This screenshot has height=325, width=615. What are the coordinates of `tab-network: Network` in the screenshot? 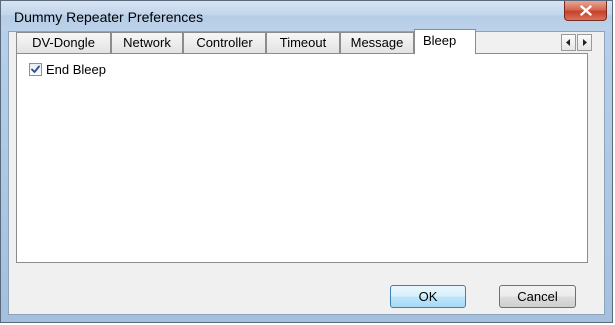 It's located at (147, 42).